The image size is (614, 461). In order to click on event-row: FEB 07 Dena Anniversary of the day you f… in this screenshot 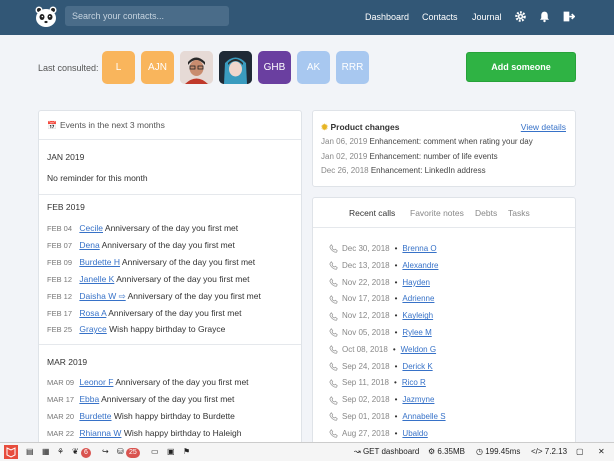, I will do `click(141, 245)`.